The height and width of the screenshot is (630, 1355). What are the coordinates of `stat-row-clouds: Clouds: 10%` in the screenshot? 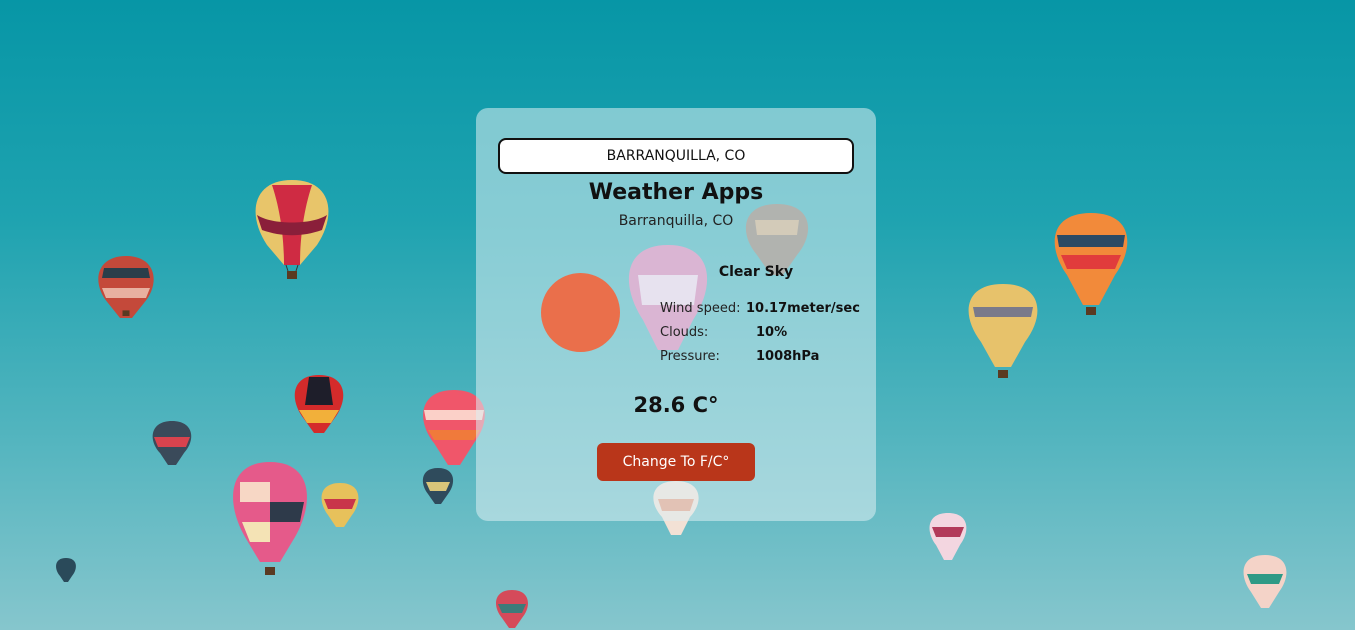 It's located at (760, 332).